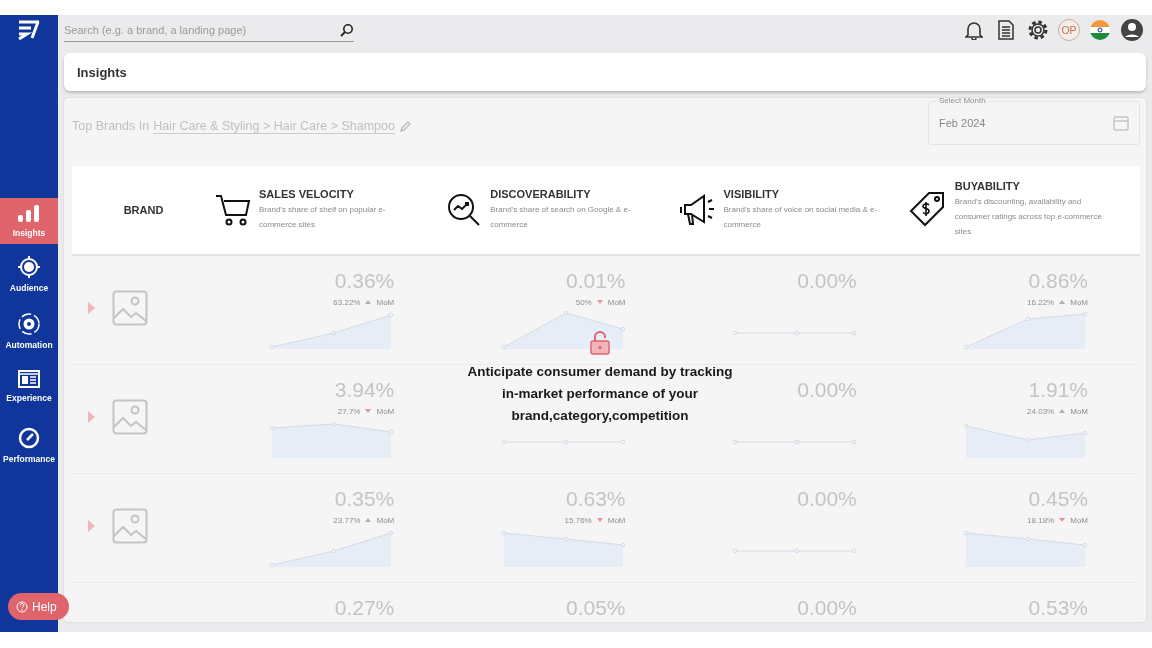 The height and width of the screenshot is (648, 1152). What do you see at coordinates (405, 126) in the screenshot?
I see `pencil-icon` at bounding box center [405, 126].